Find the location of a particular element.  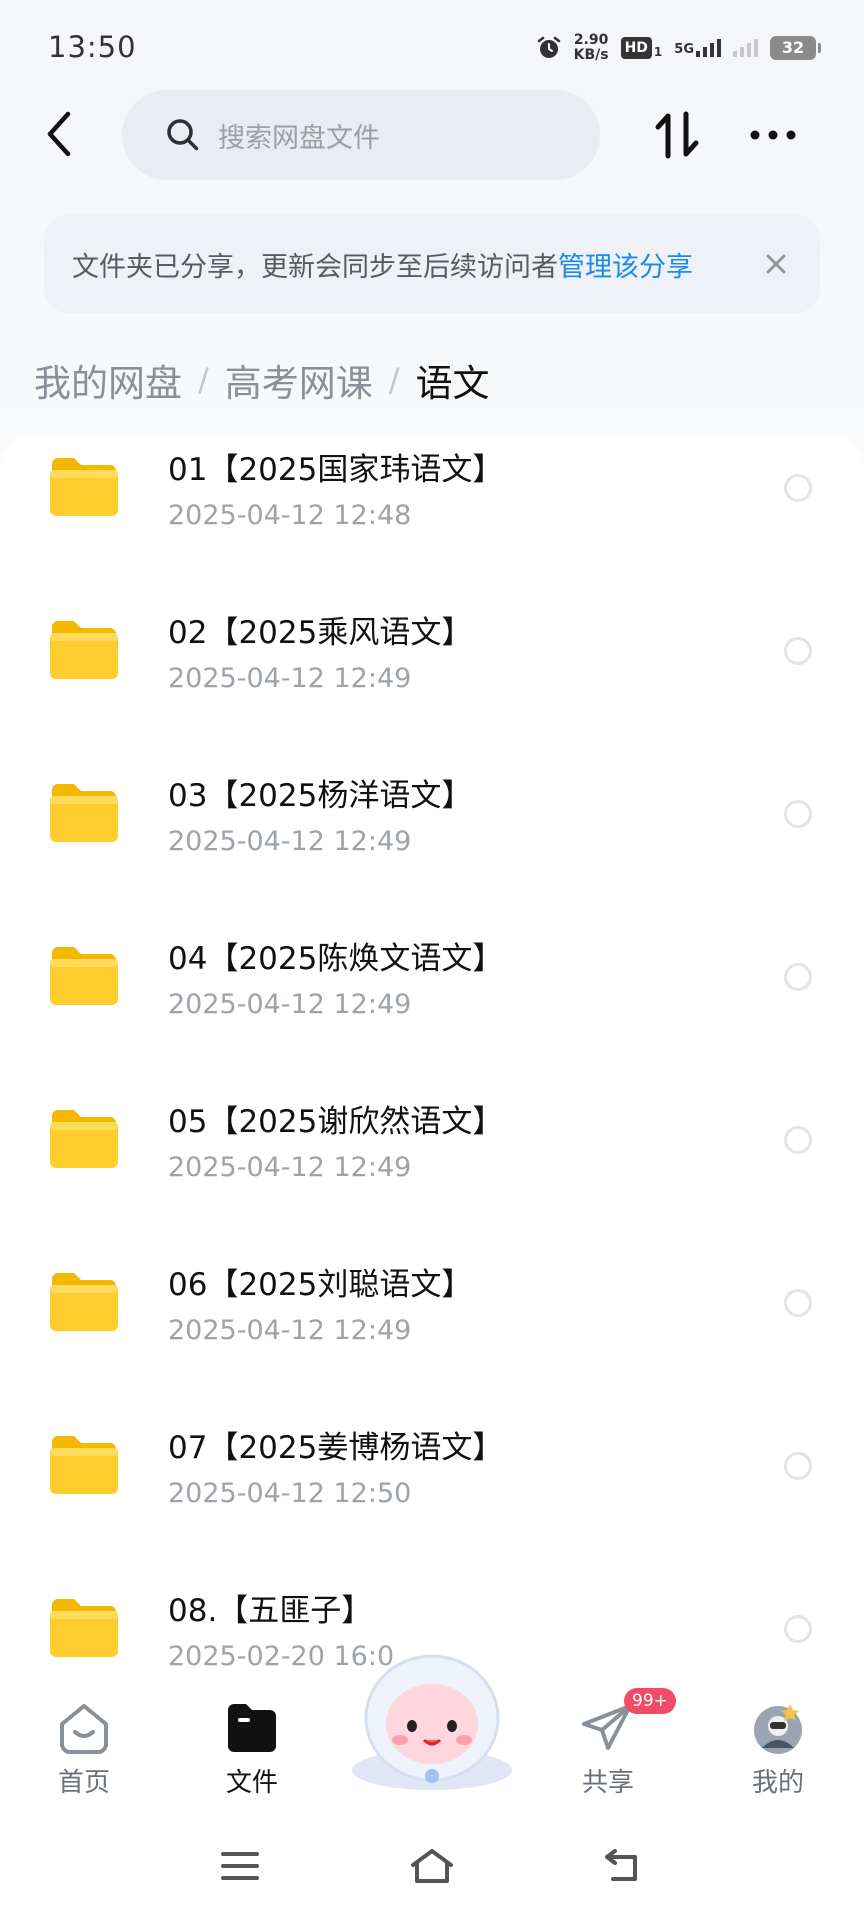

search-input: 搜索网盘文件 is located at coordinates (361, 135).